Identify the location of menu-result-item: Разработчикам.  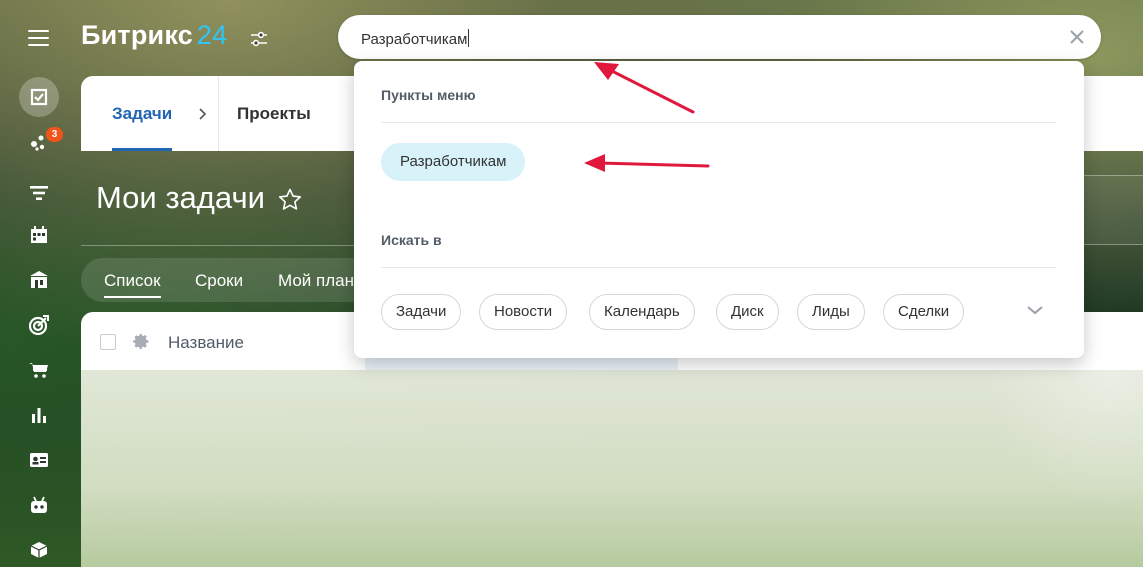
(453, 162).